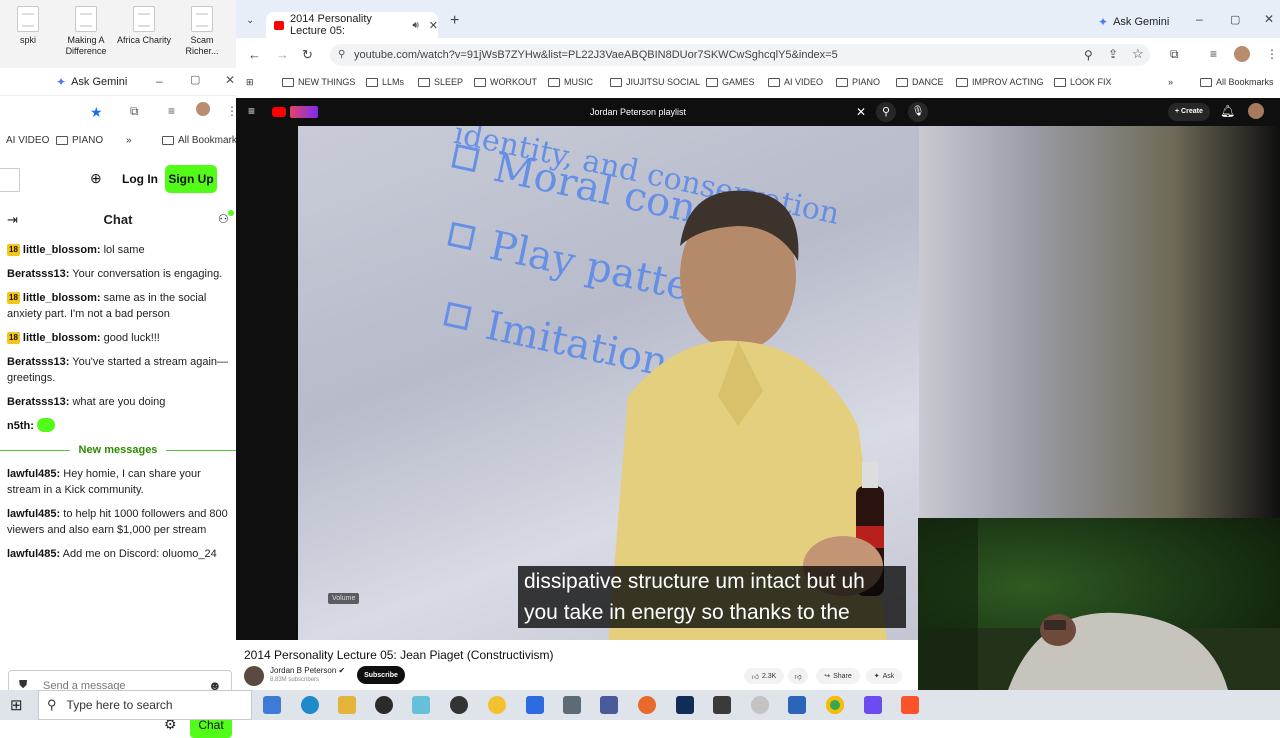  Describe the element at coordinates (685, 705) in the screenshot. I see `photoshop-icon` at that location.